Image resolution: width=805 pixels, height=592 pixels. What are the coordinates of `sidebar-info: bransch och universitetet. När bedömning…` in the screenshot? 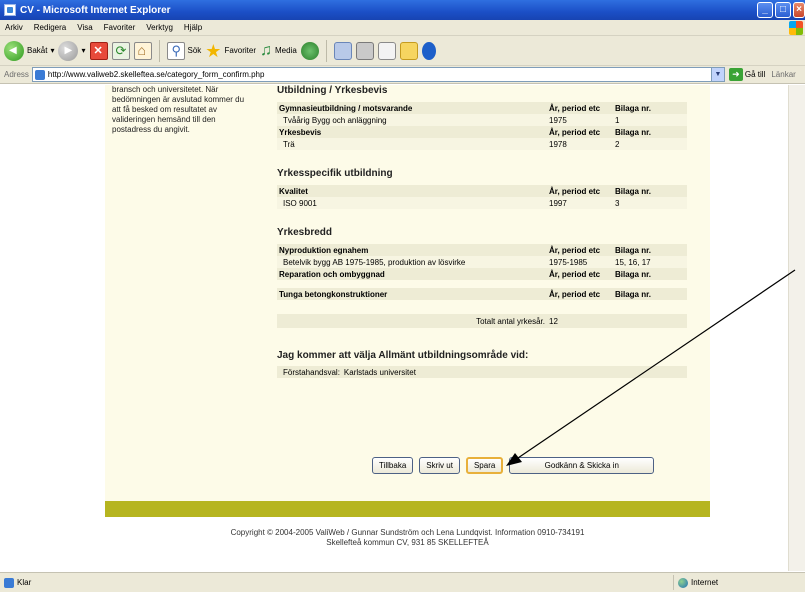 It's located at (182, 110).